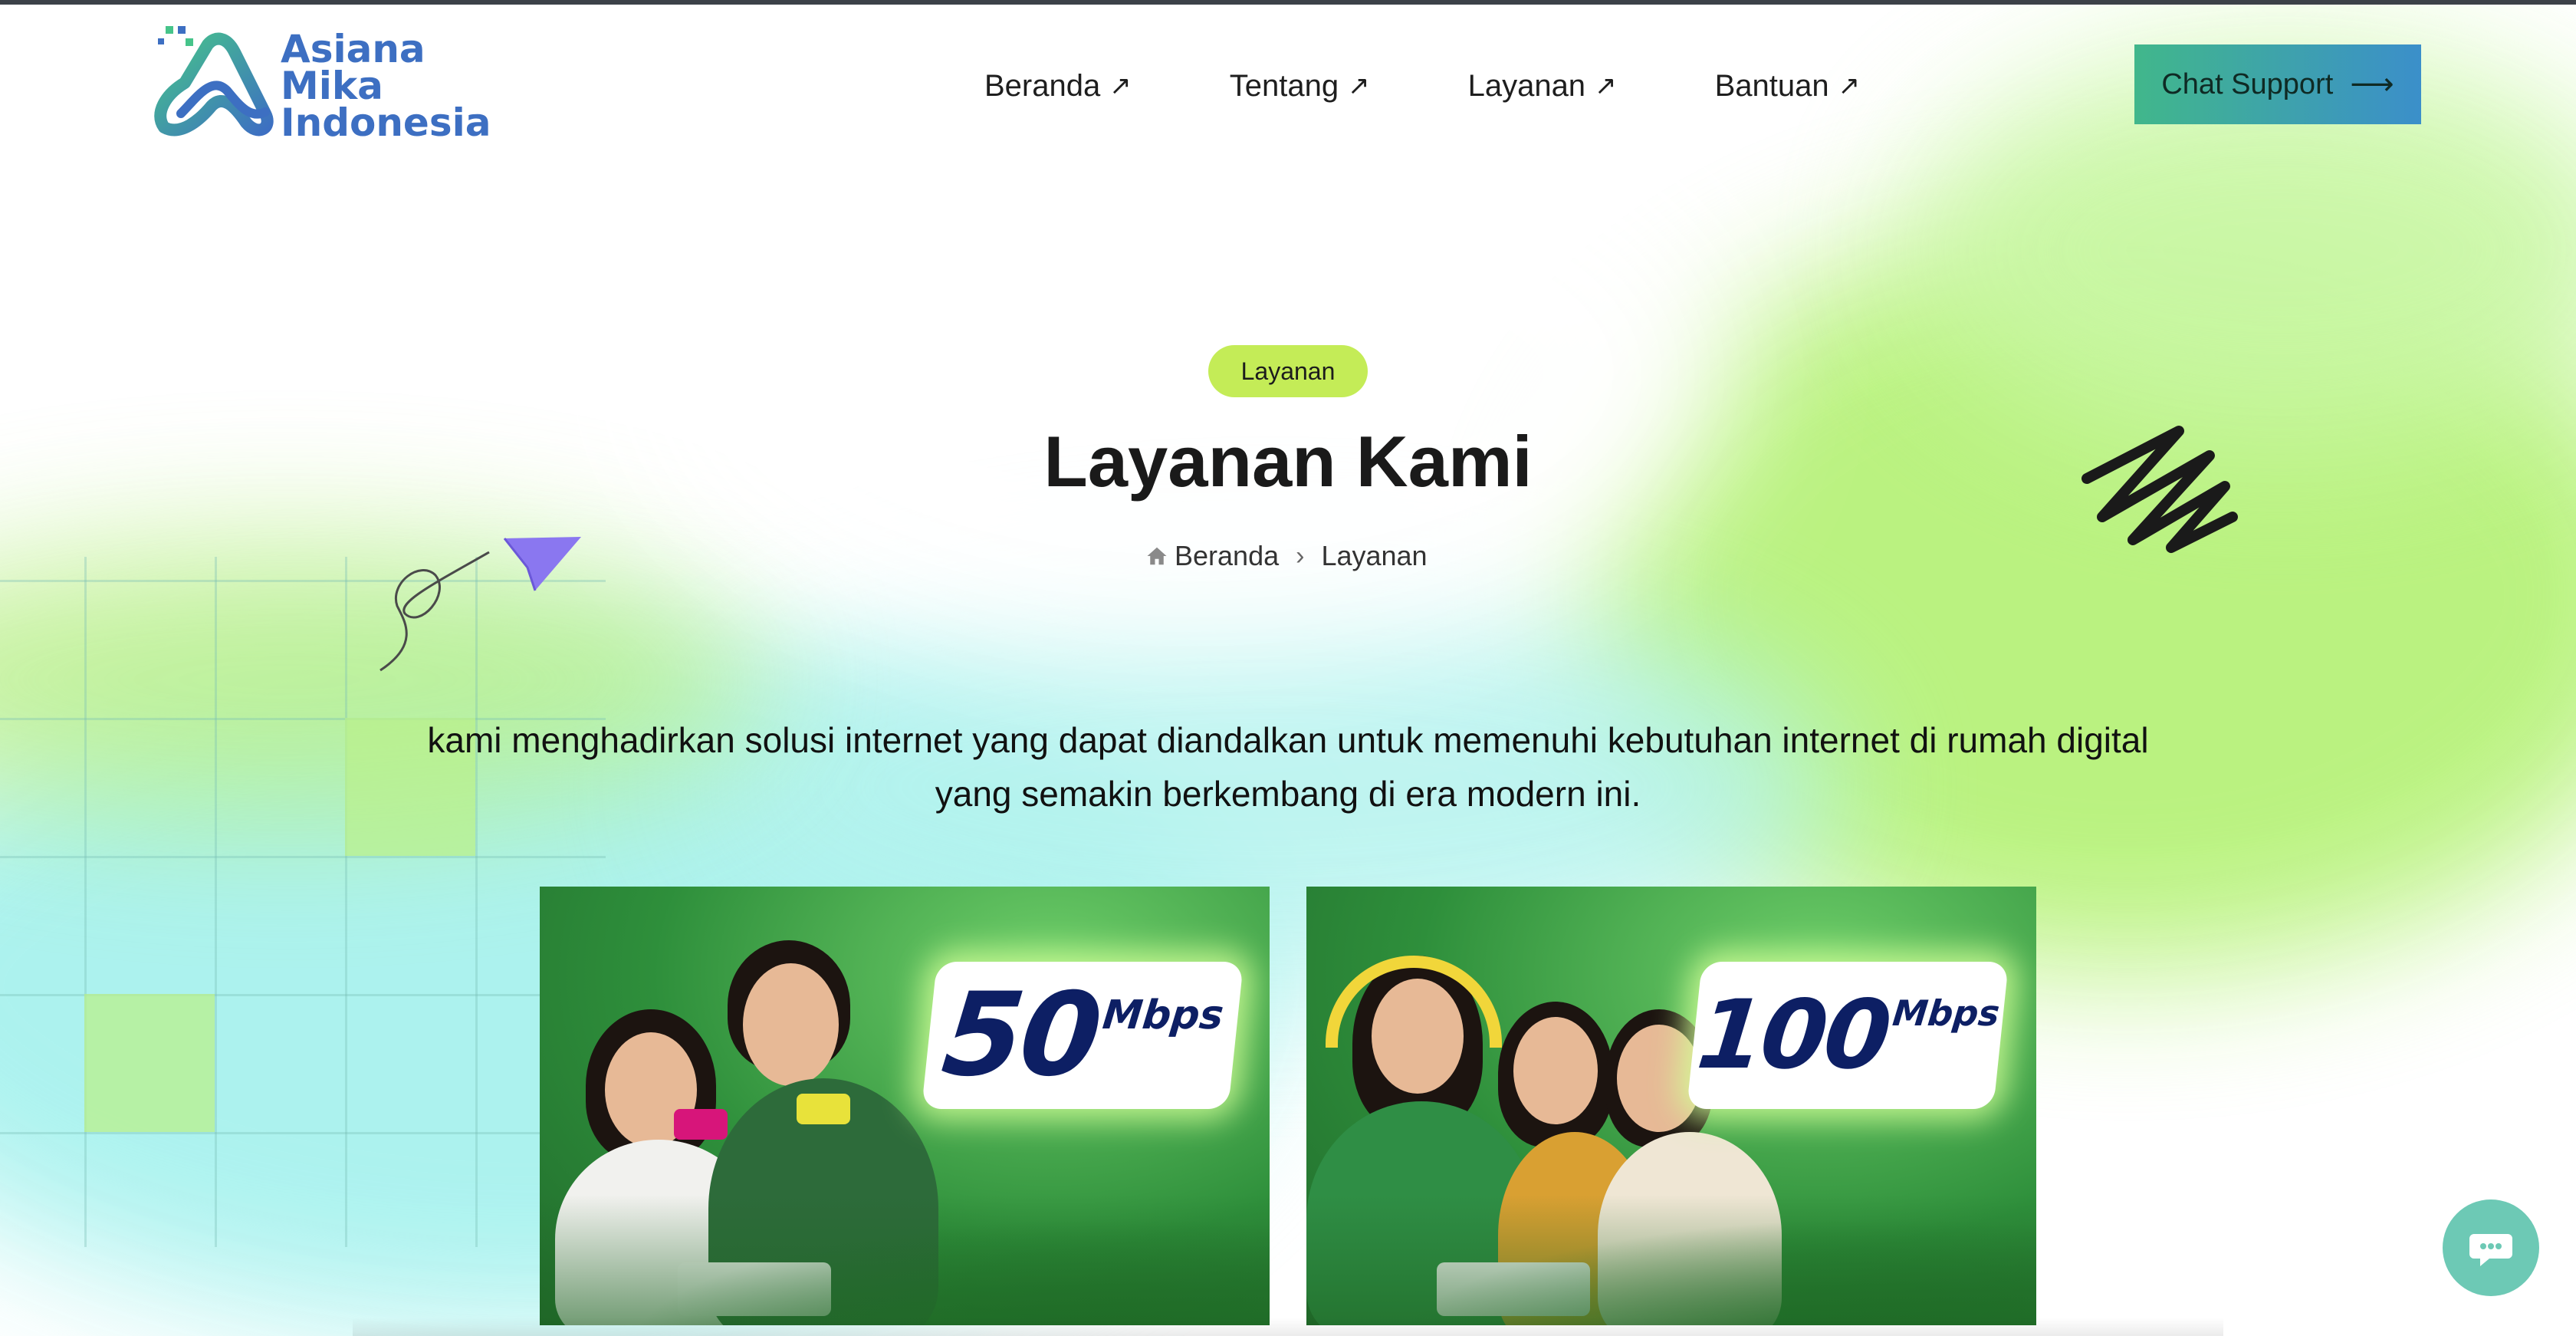  I want to click on breadcrumb: Beranda › Layanan, so click(1286, 556).